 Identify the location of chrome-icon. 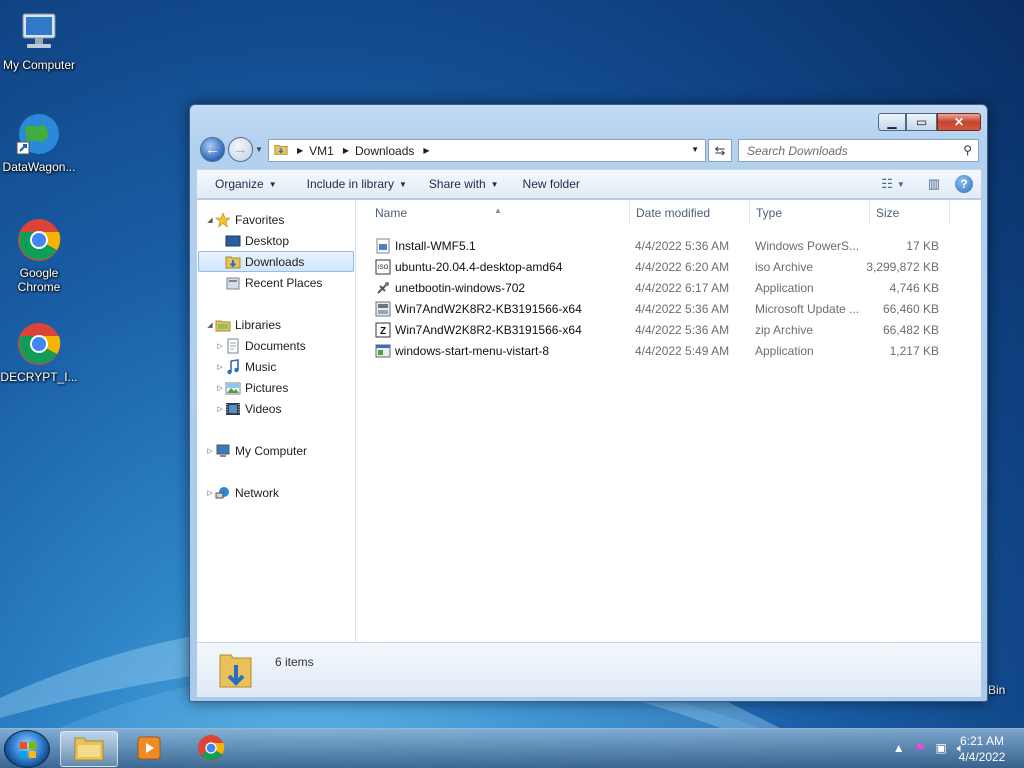
(211, 749).